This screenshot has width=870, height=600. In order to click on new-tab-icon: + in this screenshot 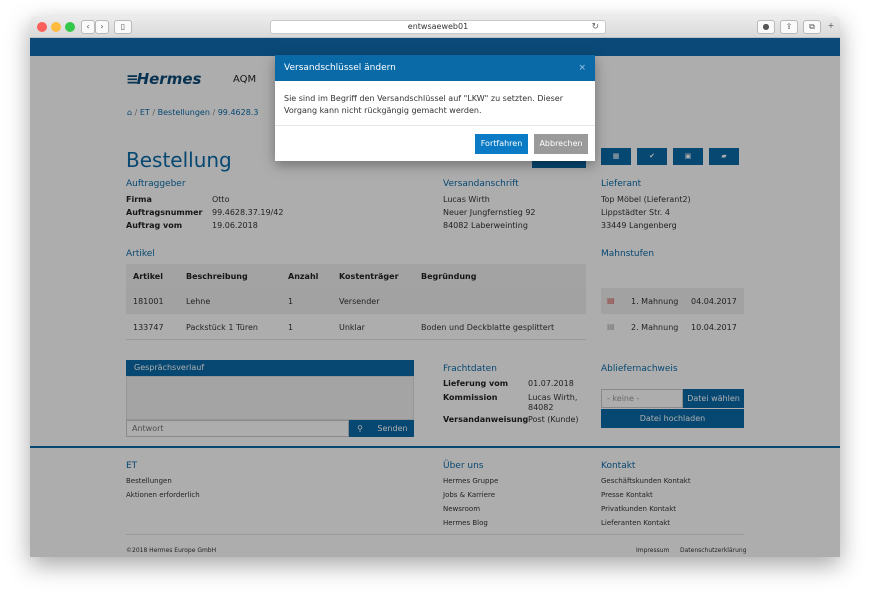, I will do `click(831, 27)`.